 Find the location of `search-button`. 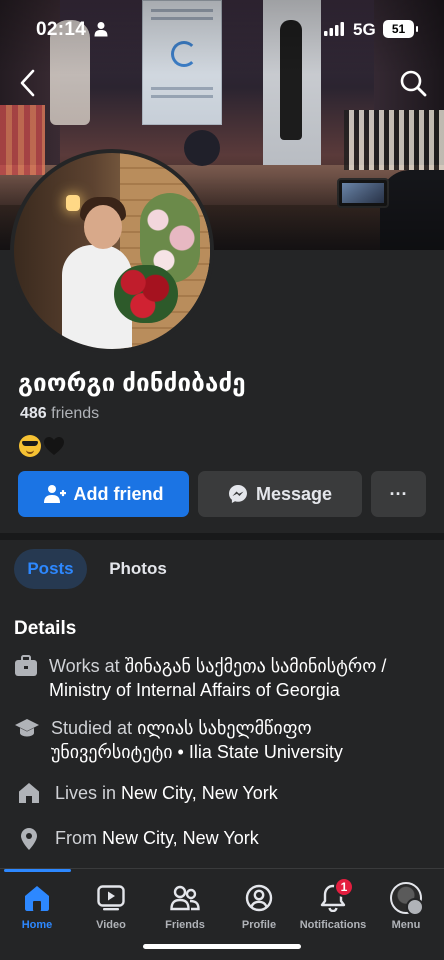

search-button is located at coordinates (413, 83).